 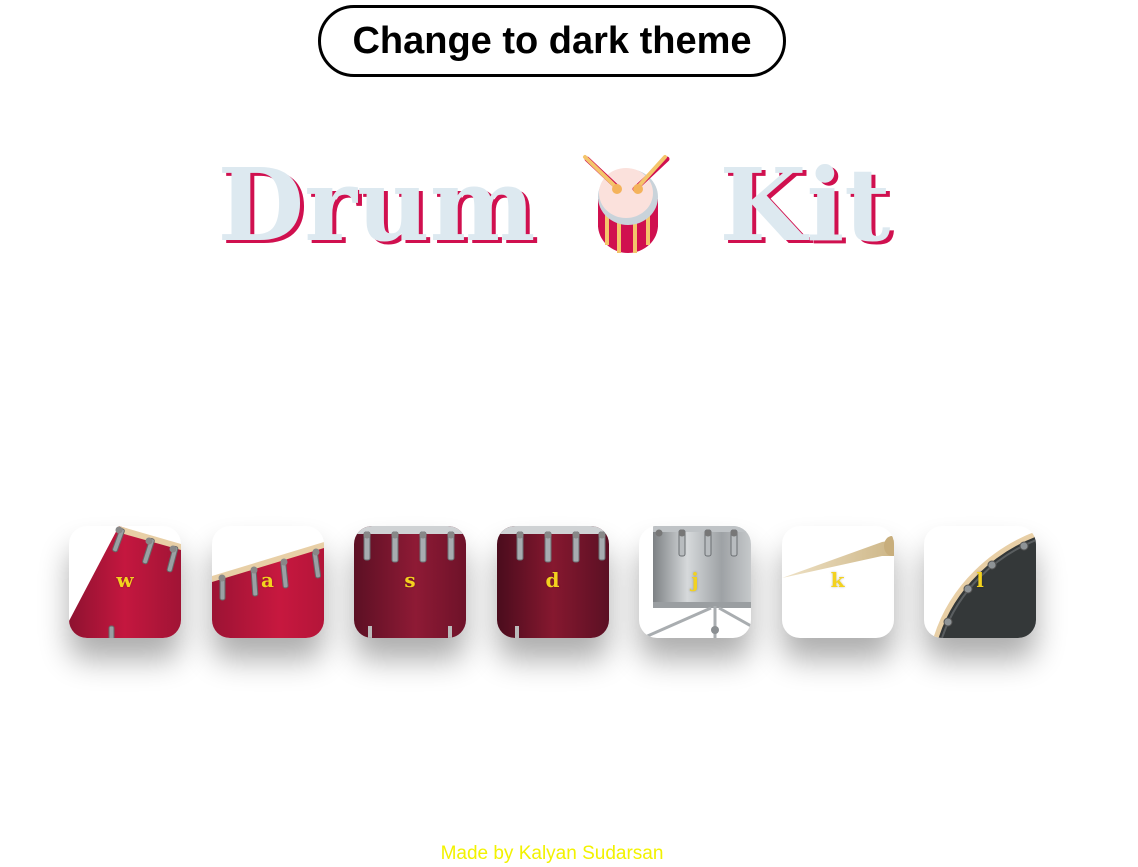 What do you see at coordinates (805, 205) in the screenshot?
I see `title-word-kit: Kit` at bounding box center [805, 205].